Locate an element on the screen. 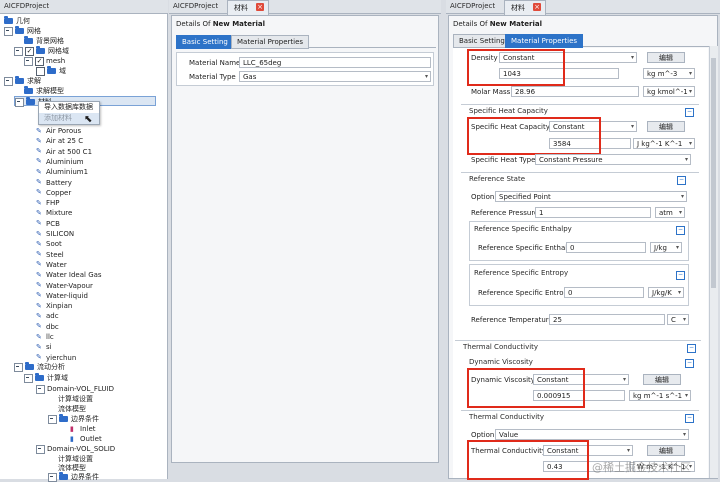  tree-item-domain-settings: 计算域设置 is located at coordinates (75, 399).